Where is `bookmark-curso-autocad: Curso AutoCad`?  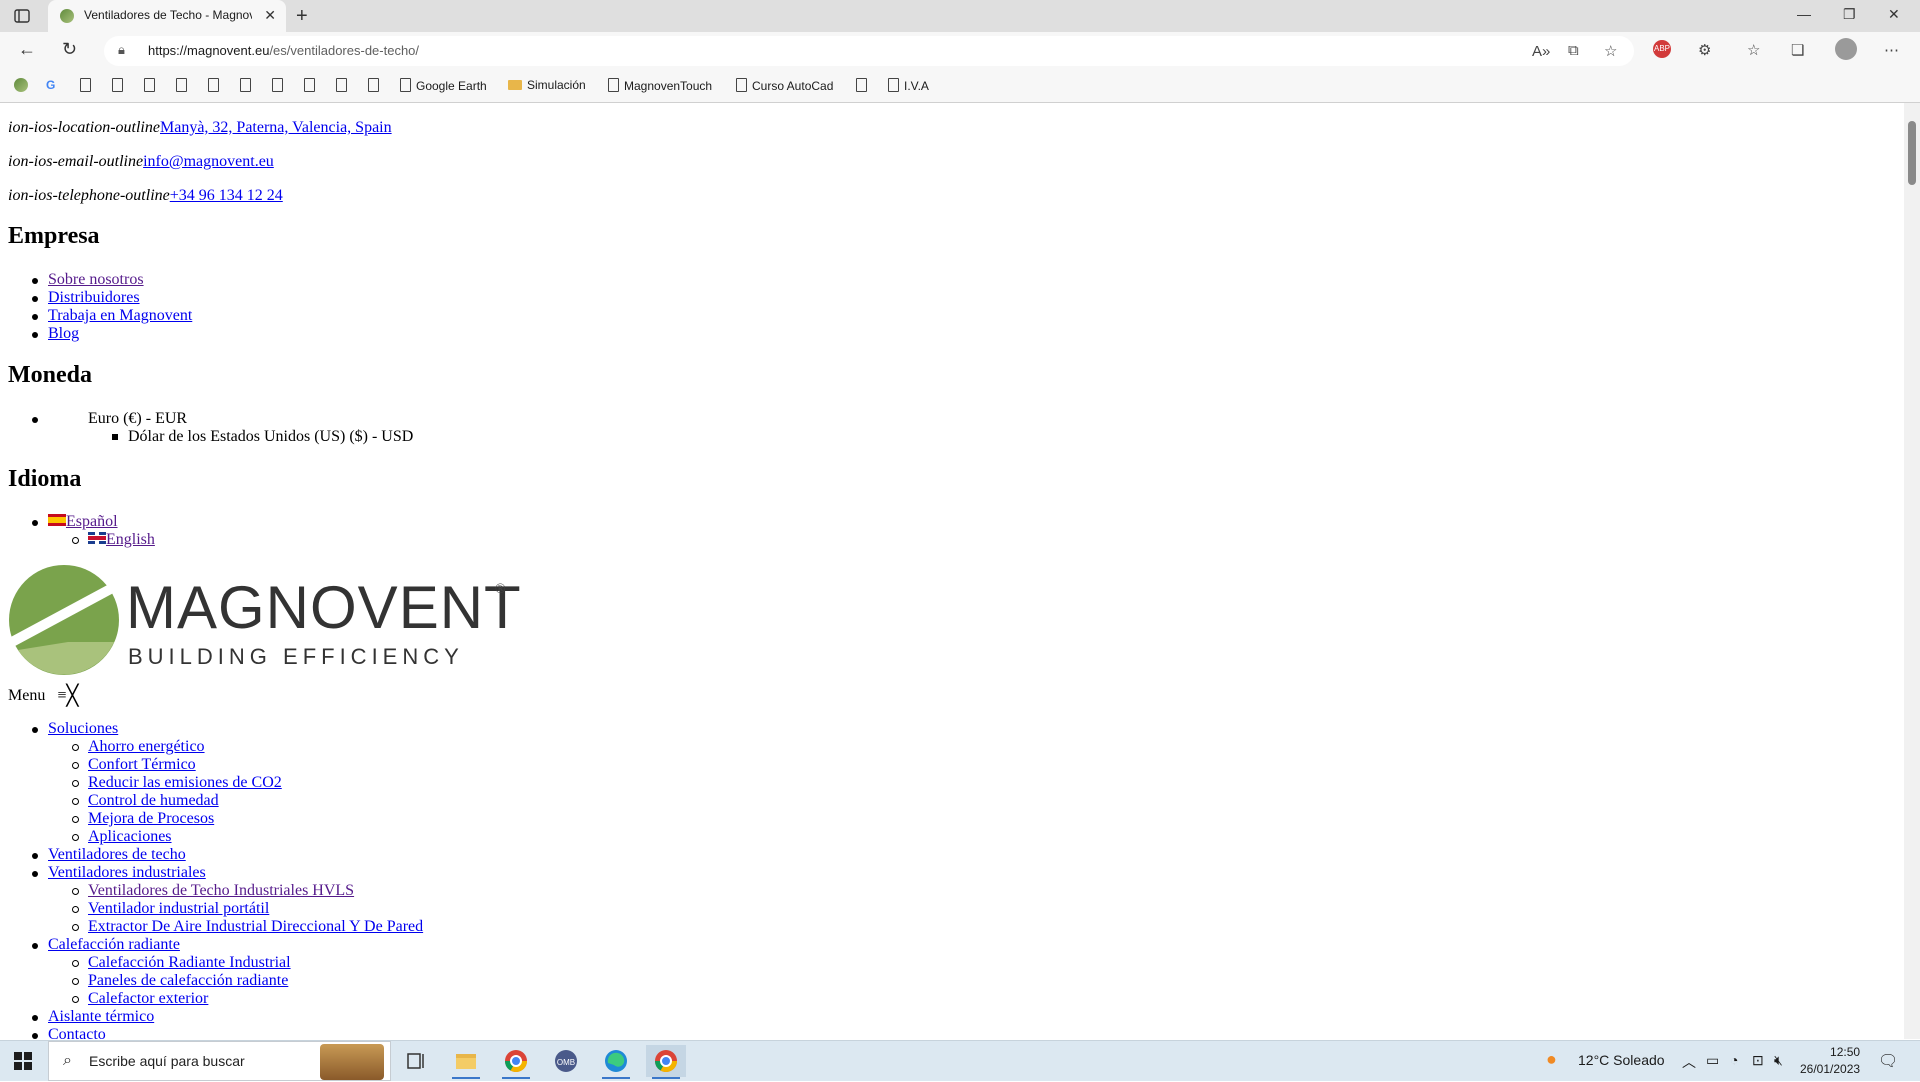
bookmark-curso-autocad: Curso AutoCad is located at coordinates (784, 85).